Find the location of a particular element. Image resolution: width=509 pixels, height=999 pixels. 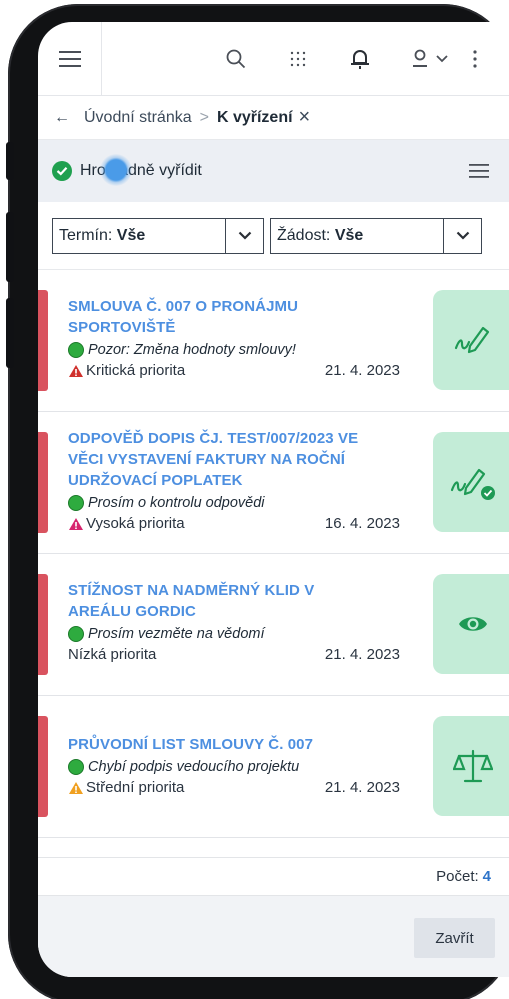

top-bar is located at coordinates (273, 59).